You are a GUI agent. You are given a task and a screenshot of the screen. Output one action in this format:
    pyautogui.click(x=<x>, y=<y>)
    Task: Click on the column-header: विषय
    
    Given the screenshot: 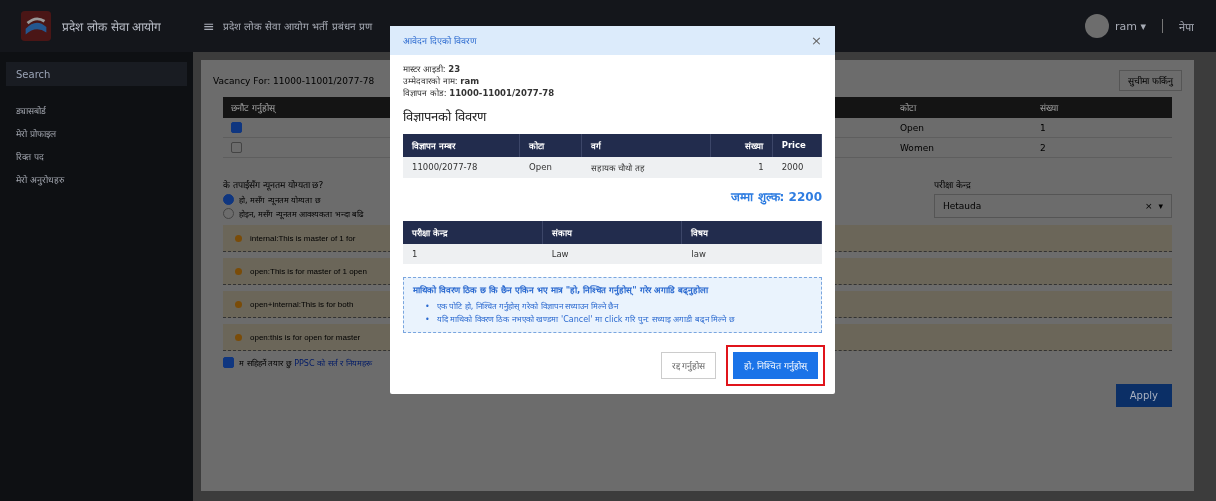 What is the action you would take?
    pyautogui.click(x=752, y=232)
    